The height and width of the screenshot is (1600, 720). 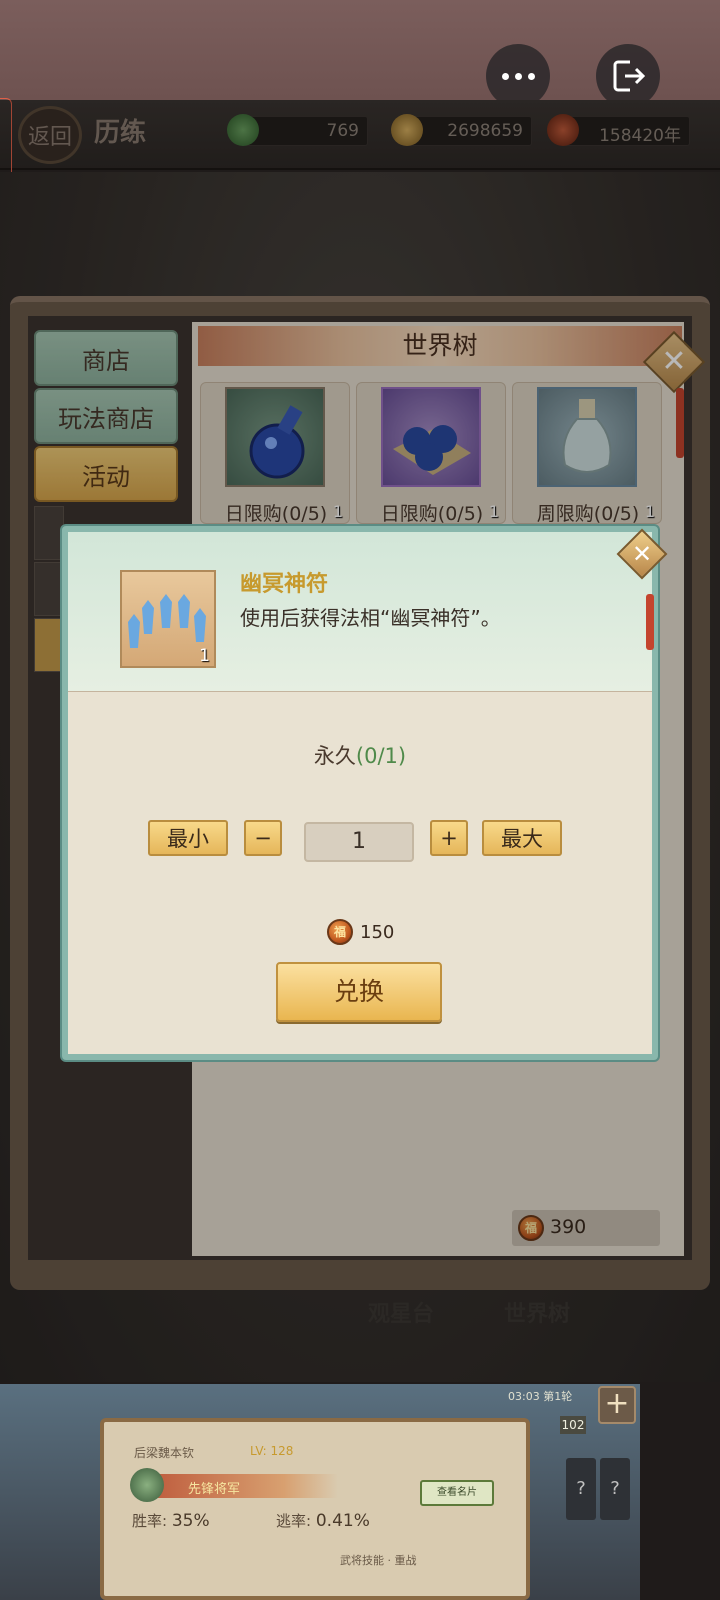 I want to click on exchange-button: 兑换, so click(x=359, y=992).